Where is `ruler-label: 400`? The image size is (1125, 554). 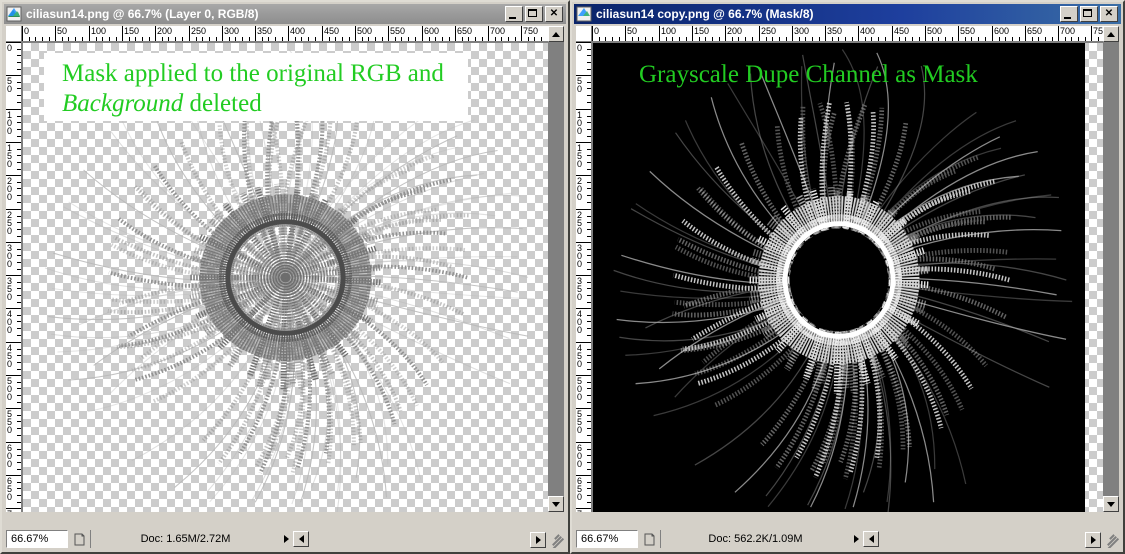
ruler-label: 400 is located at coordinates (10, 322).